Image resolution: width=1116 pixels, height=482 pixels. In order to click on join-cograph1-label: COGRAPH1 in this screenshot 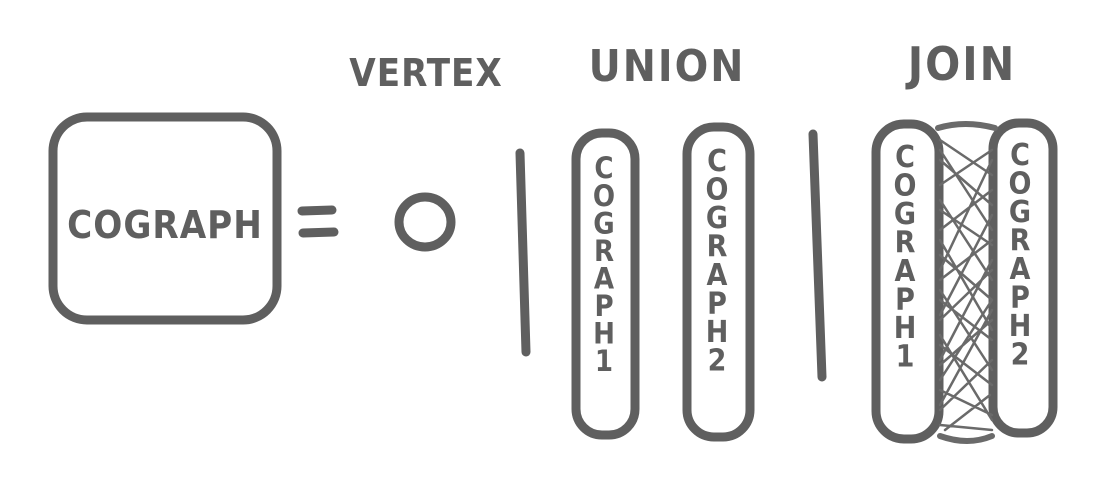, I will do `click(907, 257)`.